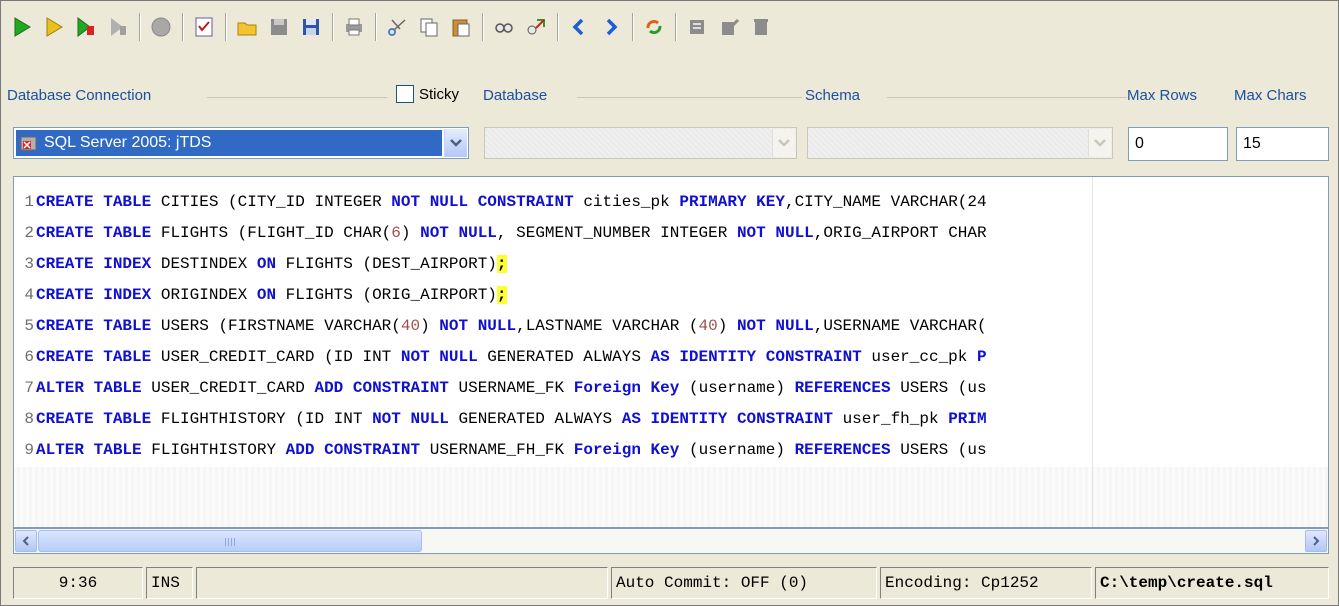 Image resolution: width=1339 pixels, height=606 pixels. What do you see at coordinates (428, 94) in the screenshot?
I see `sticky-checkbox: Sticky` at bounding box center [428, 94].